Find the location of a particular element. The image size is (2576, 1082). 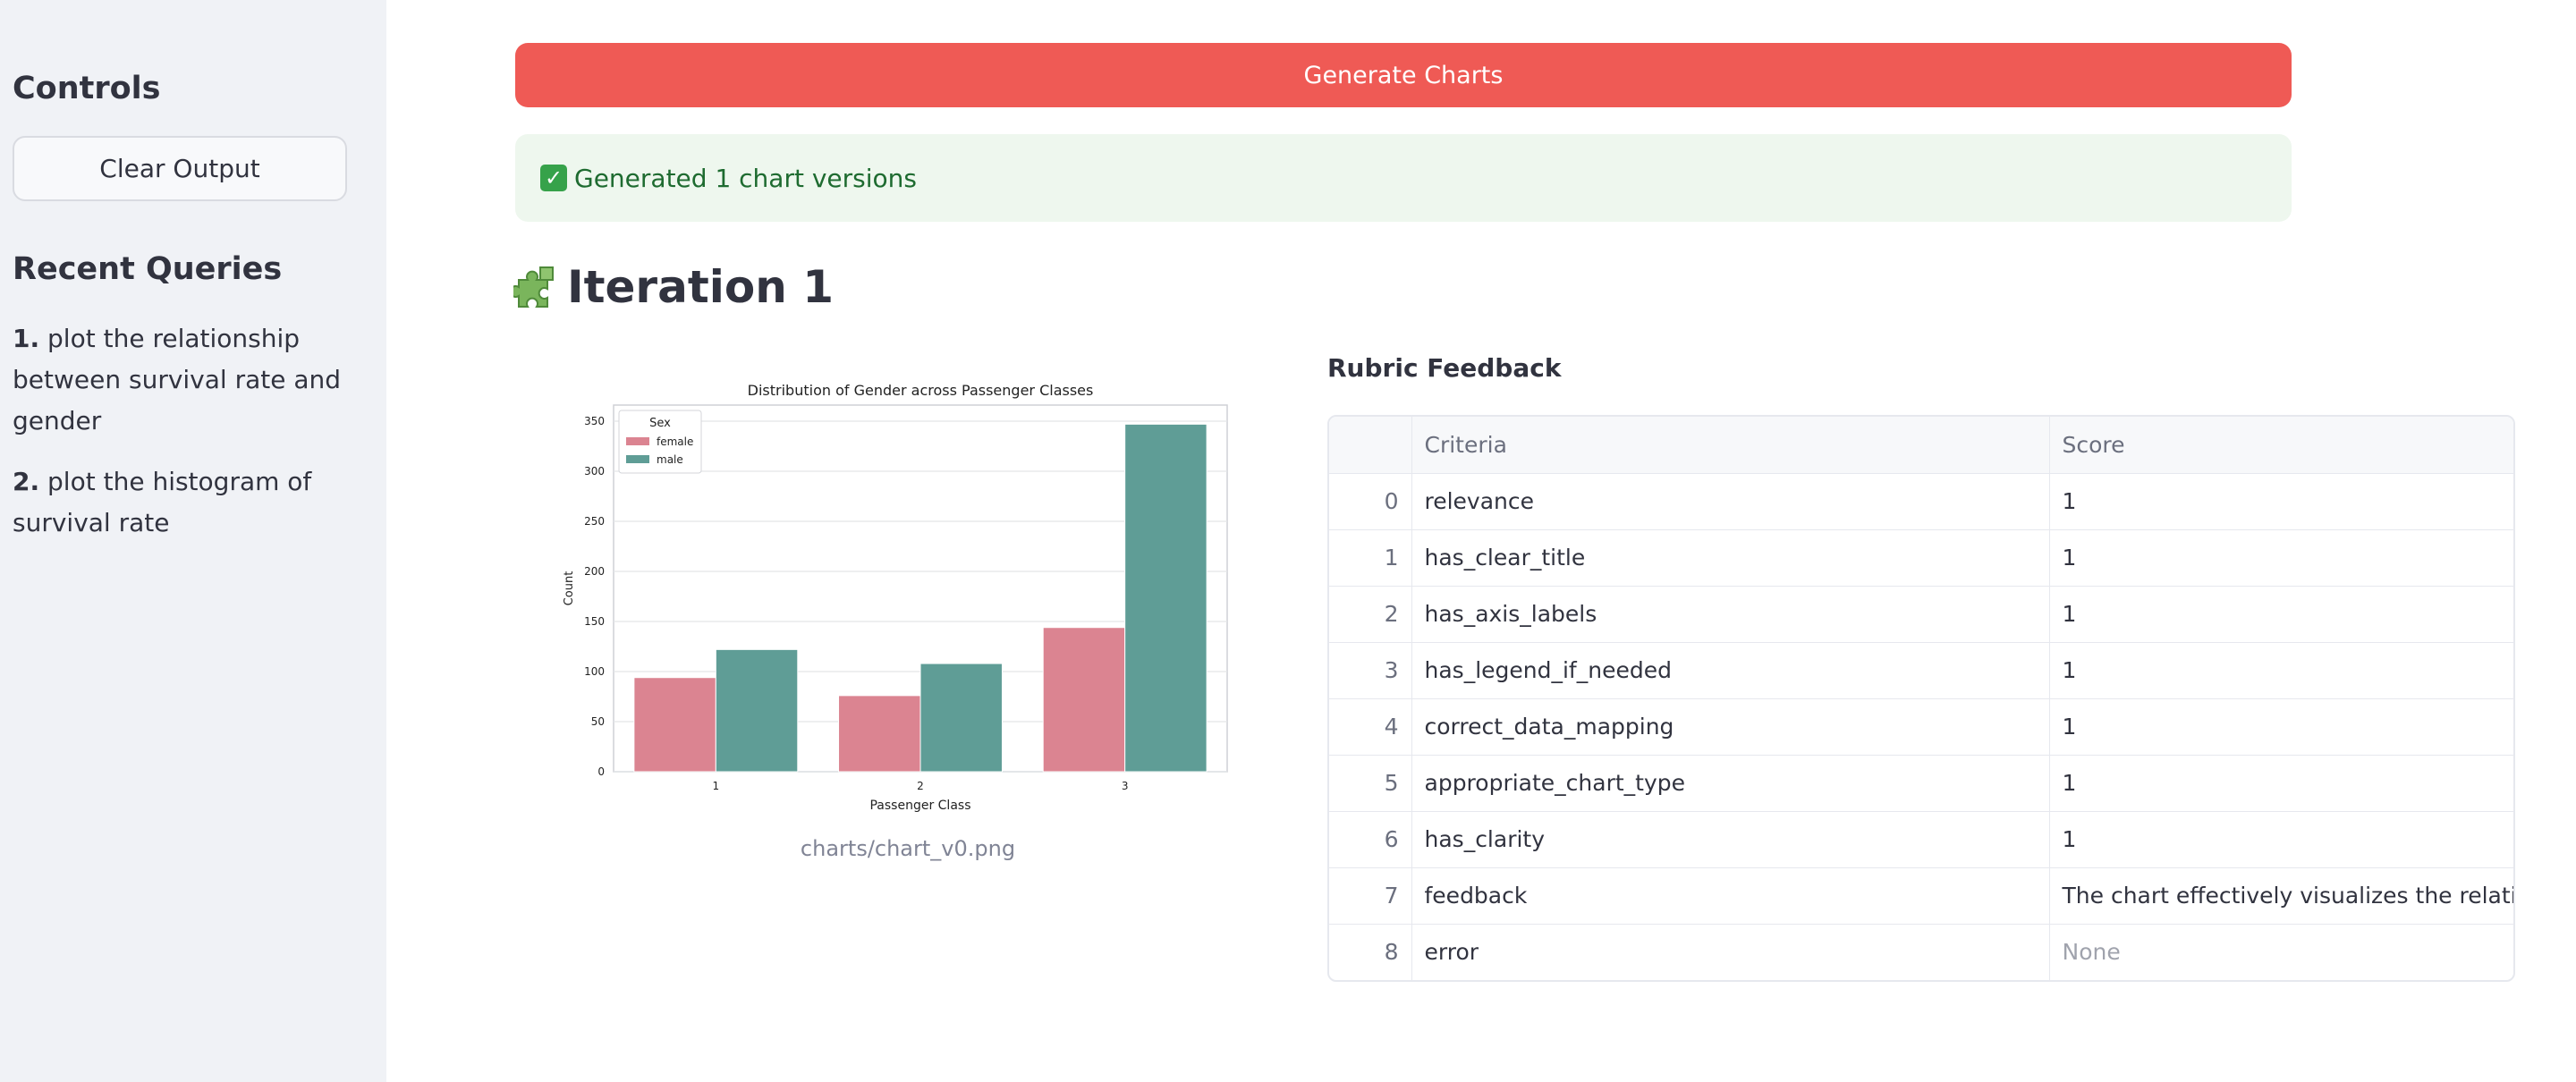

score-cell: None is located at coordinates (2281, 952).